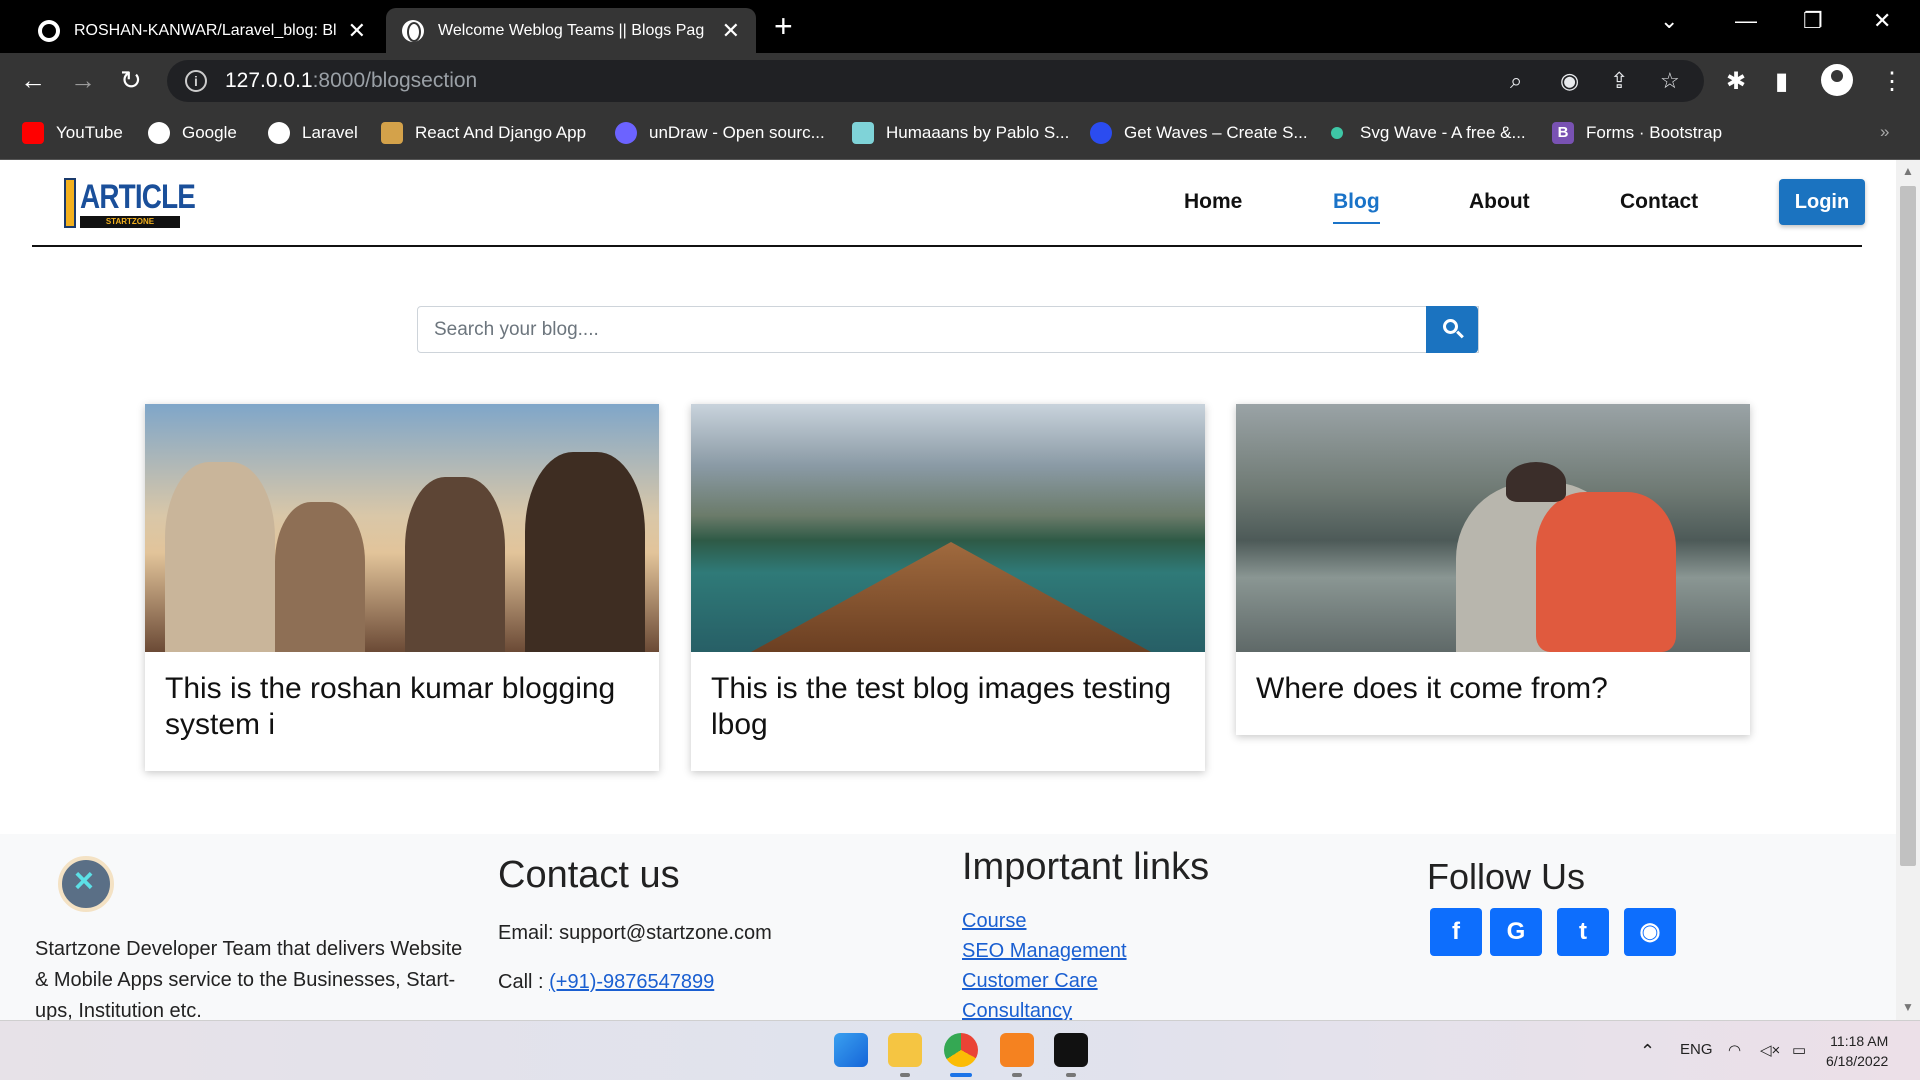 The height and width of the screenshot is (1080, 1920). Describe the element at coordinates (1452, 329) in the screenshot. I see `search-button` at that location.